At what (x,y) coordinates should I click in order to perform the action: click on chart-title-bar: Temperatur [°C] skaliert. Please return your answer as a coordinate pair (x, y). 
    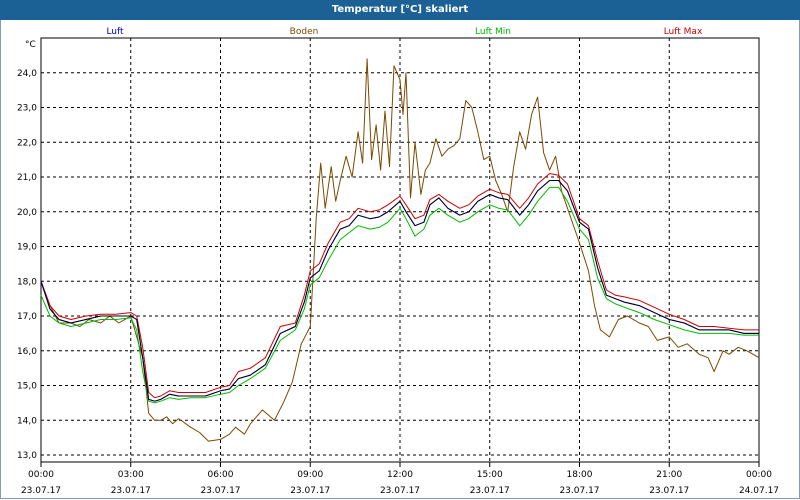
    Looking at the image, I should click on (400, 10).